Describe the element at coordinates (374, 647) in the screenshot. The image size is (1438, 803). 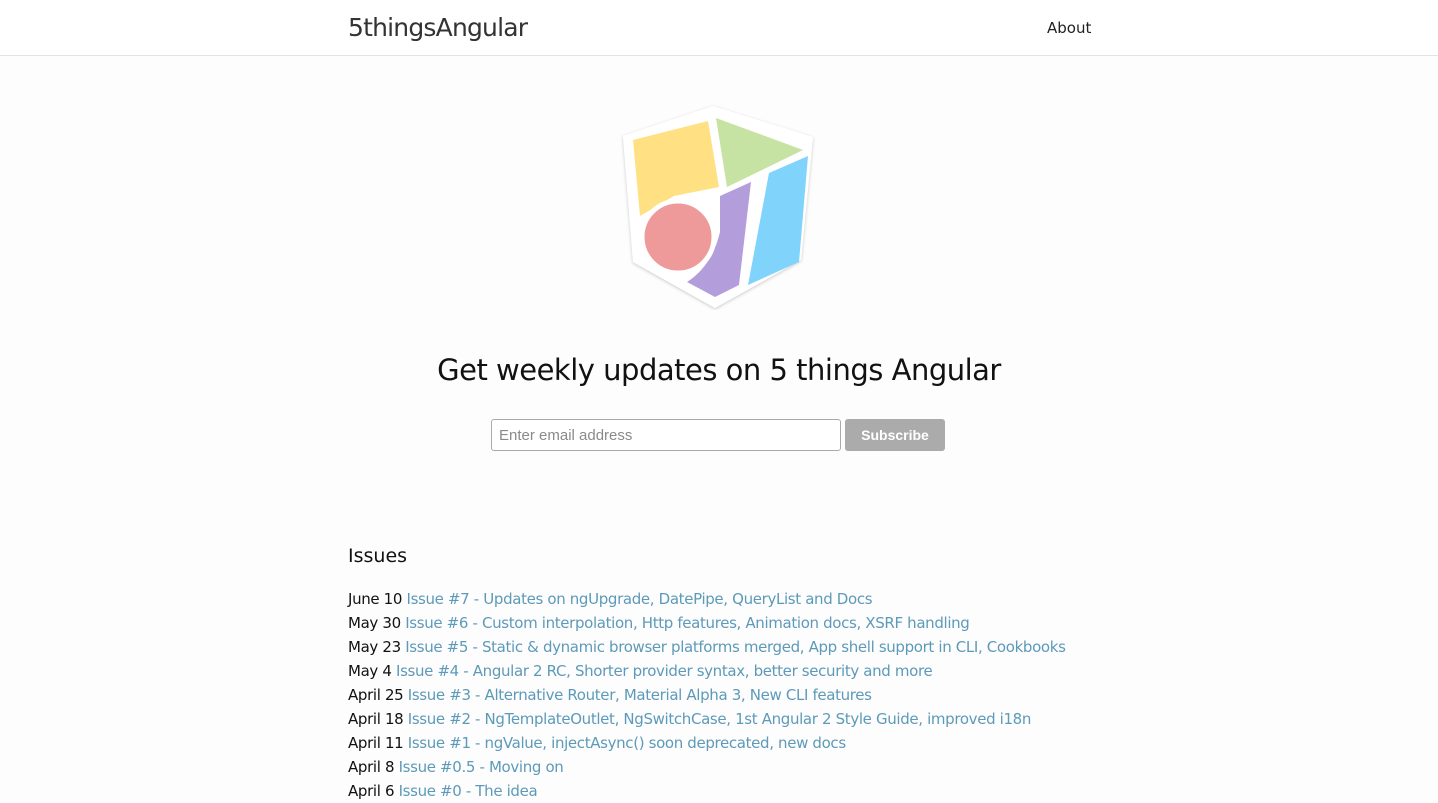
I see `issue-date: May 23` at that location.